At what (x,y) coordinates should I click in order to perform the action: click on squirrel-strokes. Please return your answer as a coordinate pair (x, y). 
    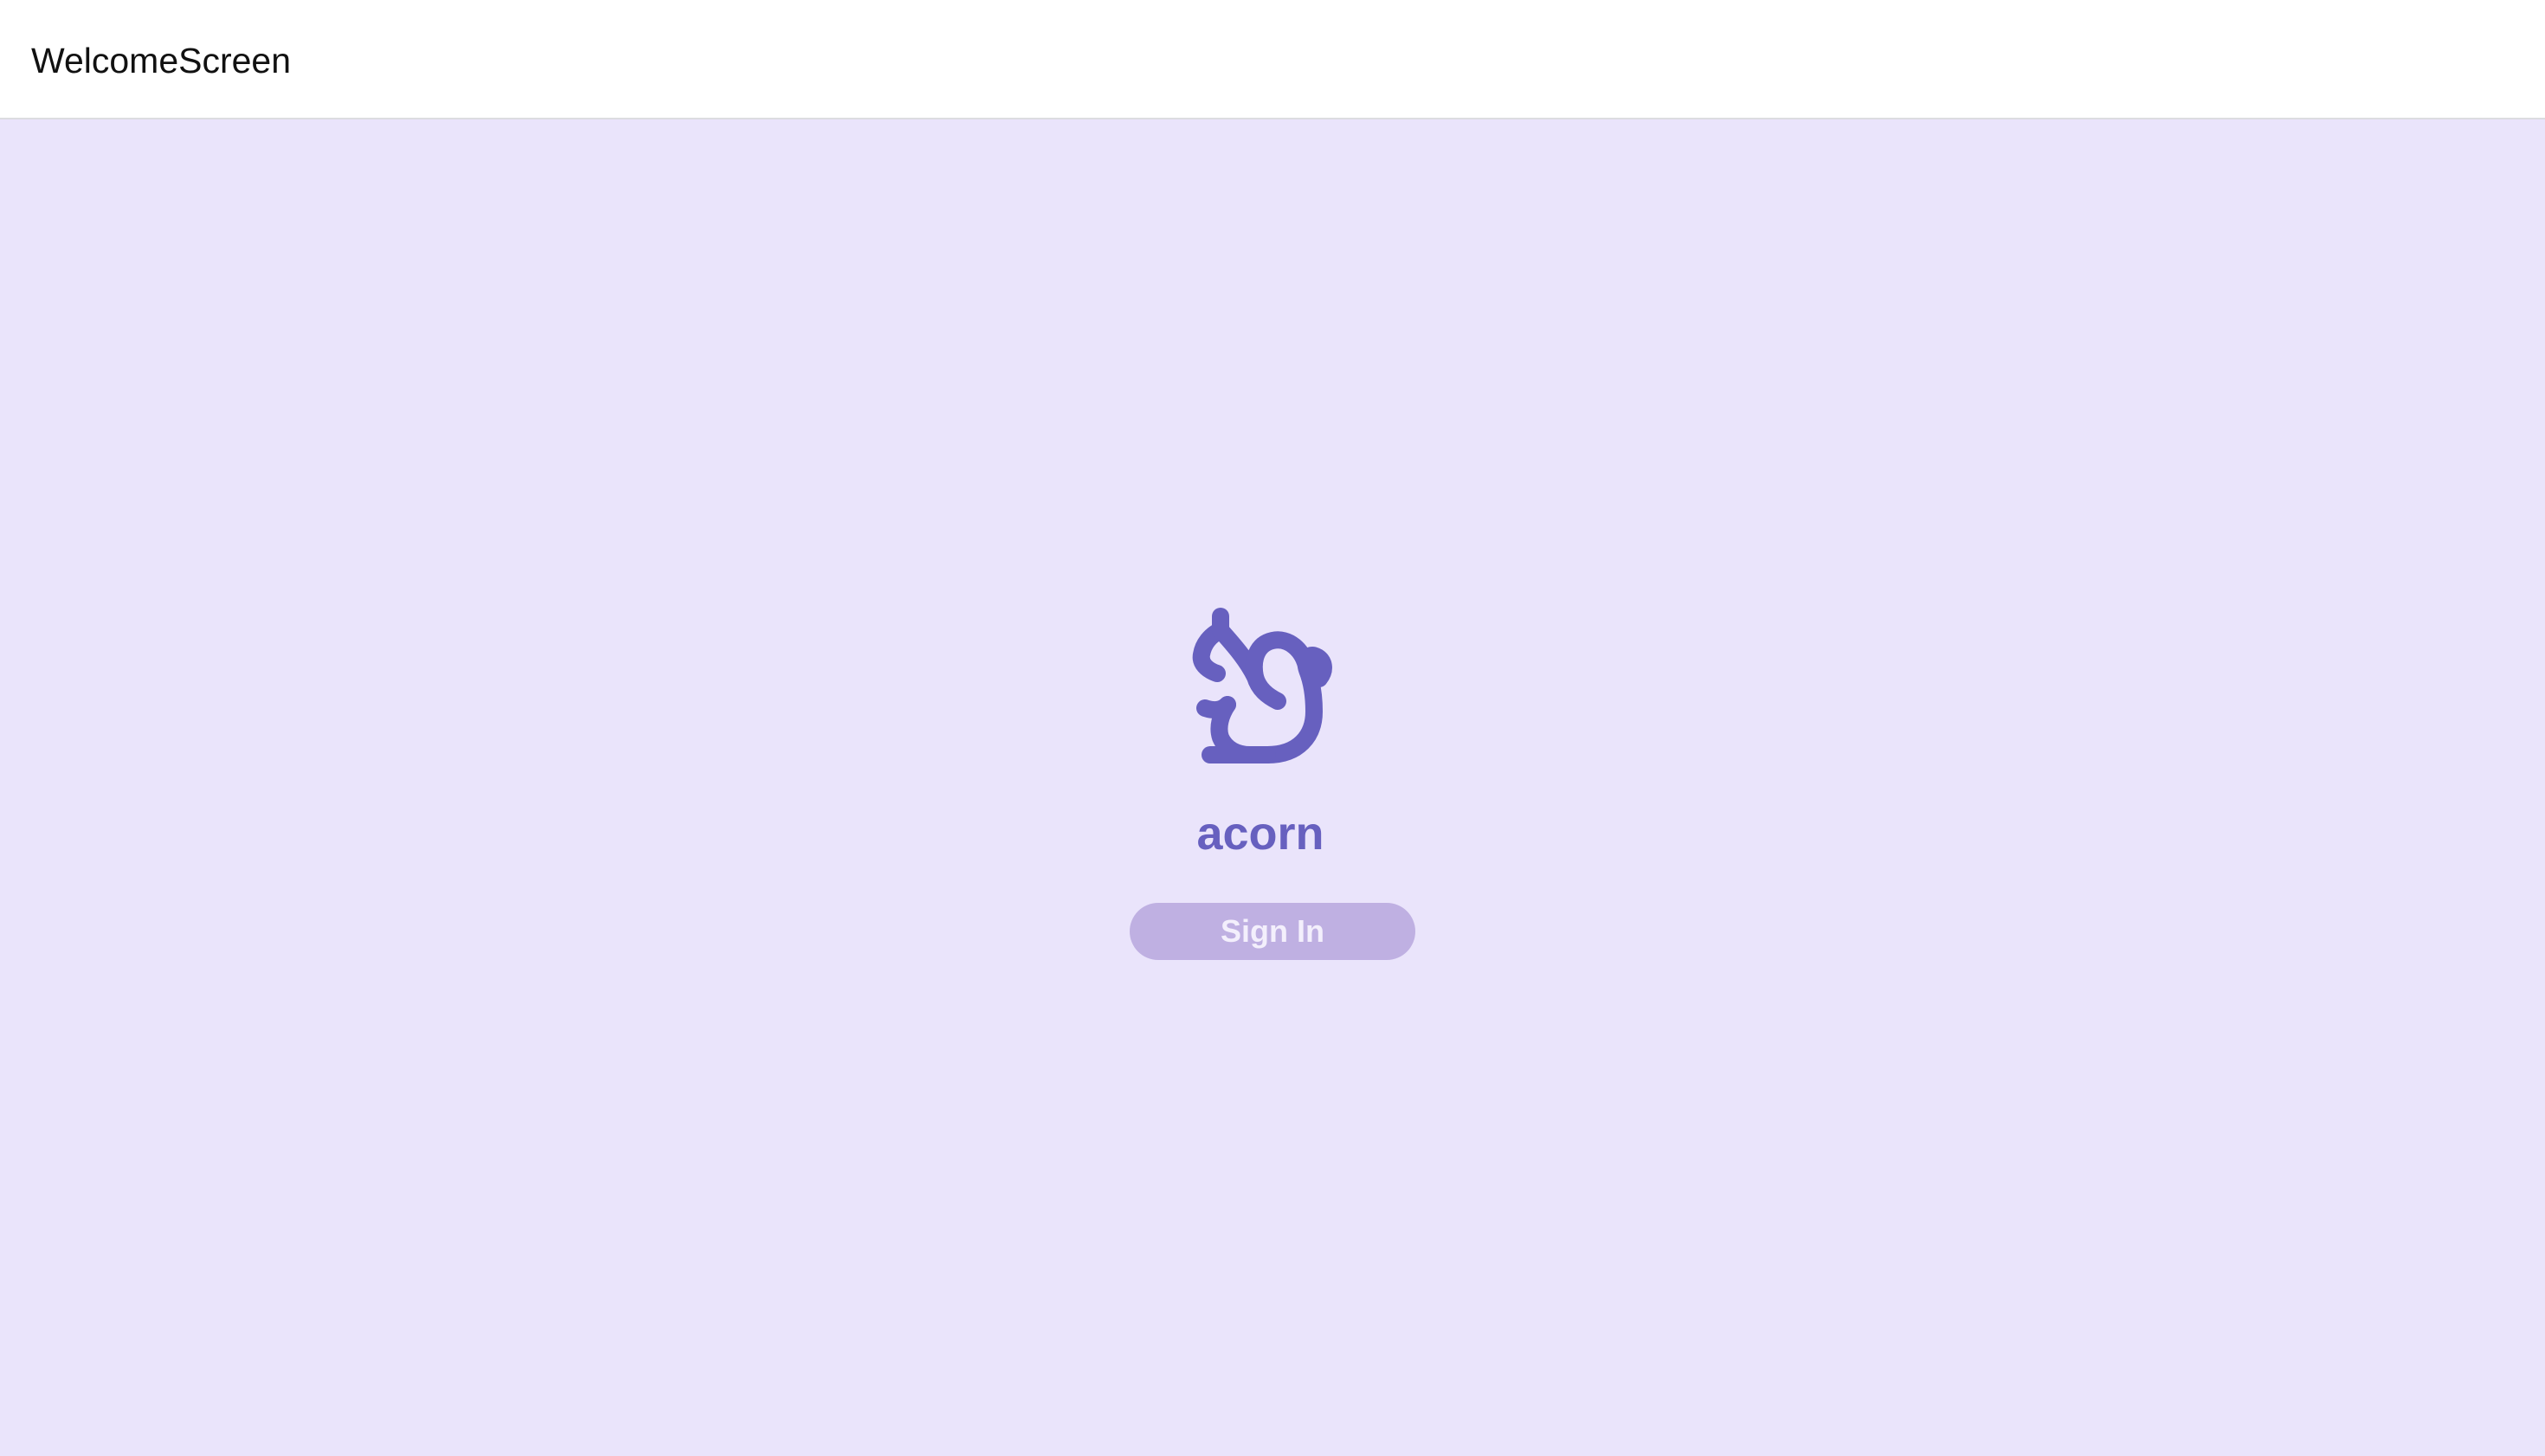
    Looking at the image, I should click on (1262, 685).